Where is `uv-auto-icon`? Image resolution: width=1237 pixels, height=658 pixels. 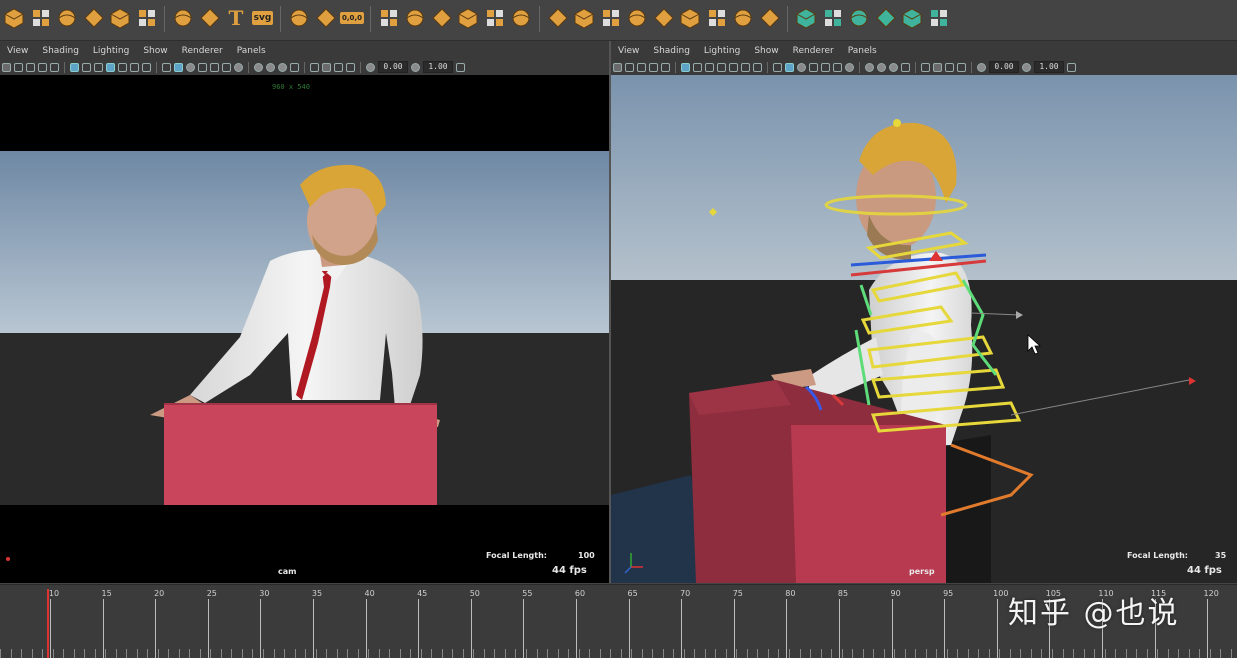
uv-auto-icon is located at coordinates (859, 18).